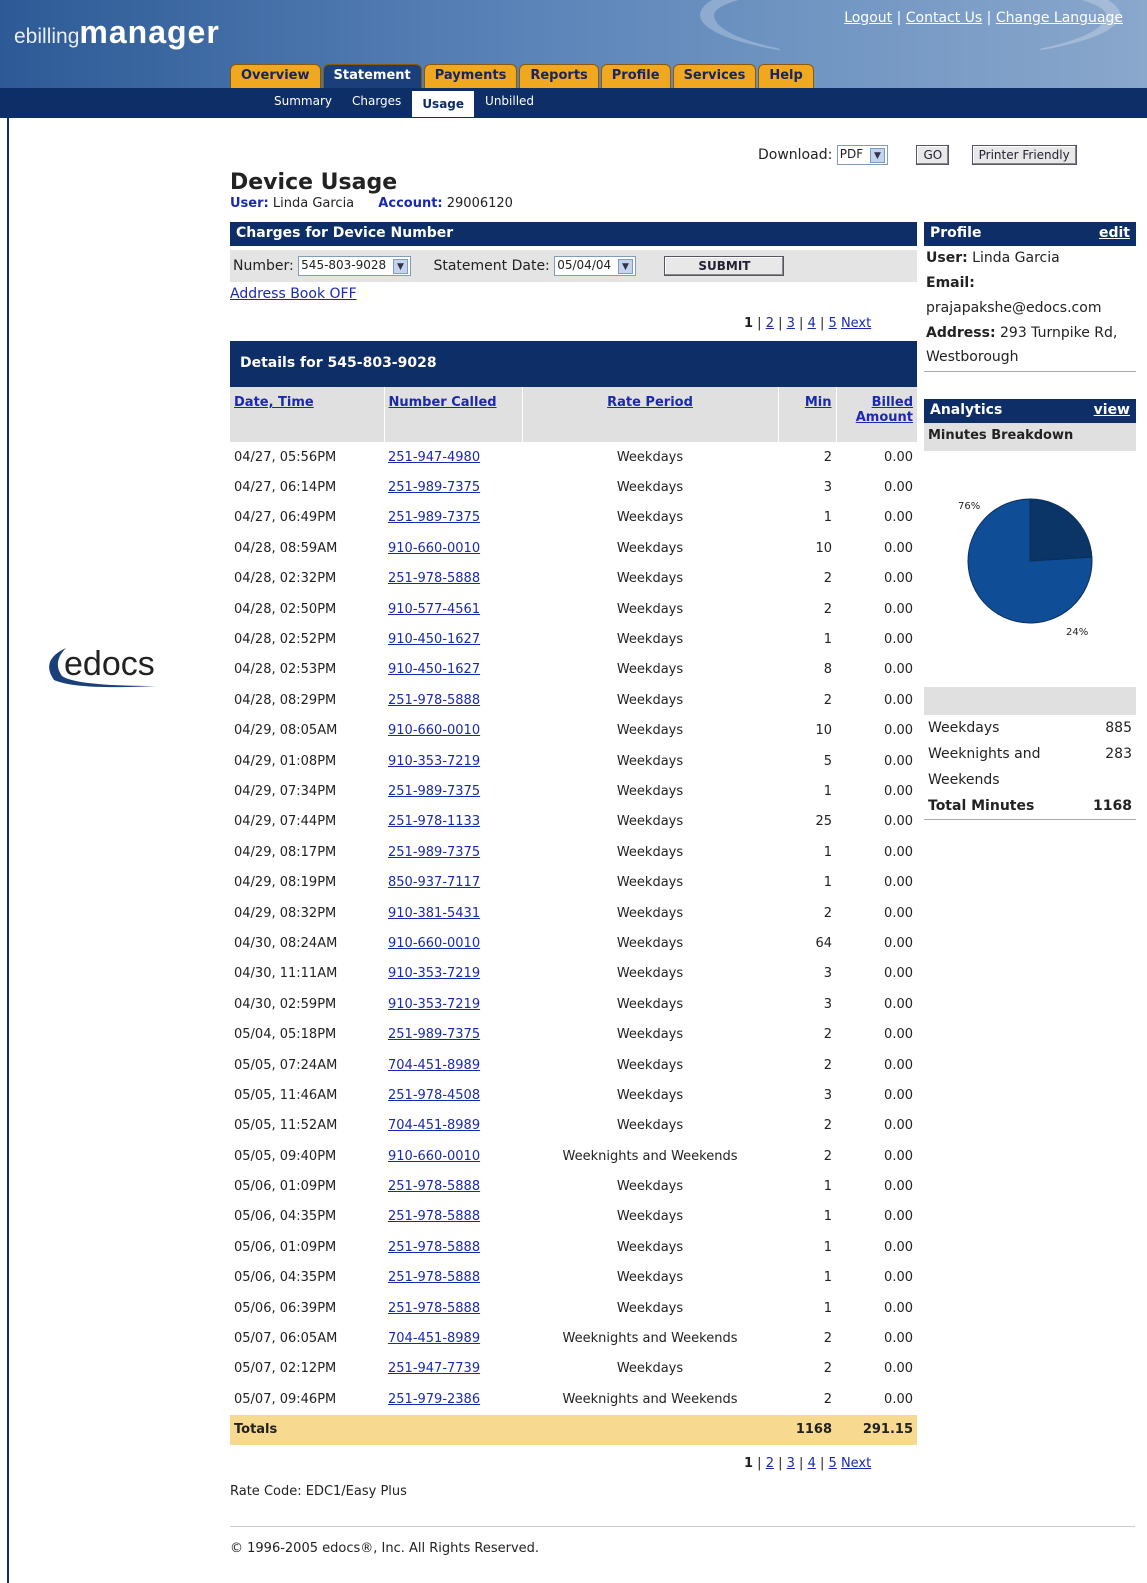  What do you see at coordinates (274, 402) in the screenshot?
I see `sort-date-time: Date, Time` at bounding box center [274, 402].